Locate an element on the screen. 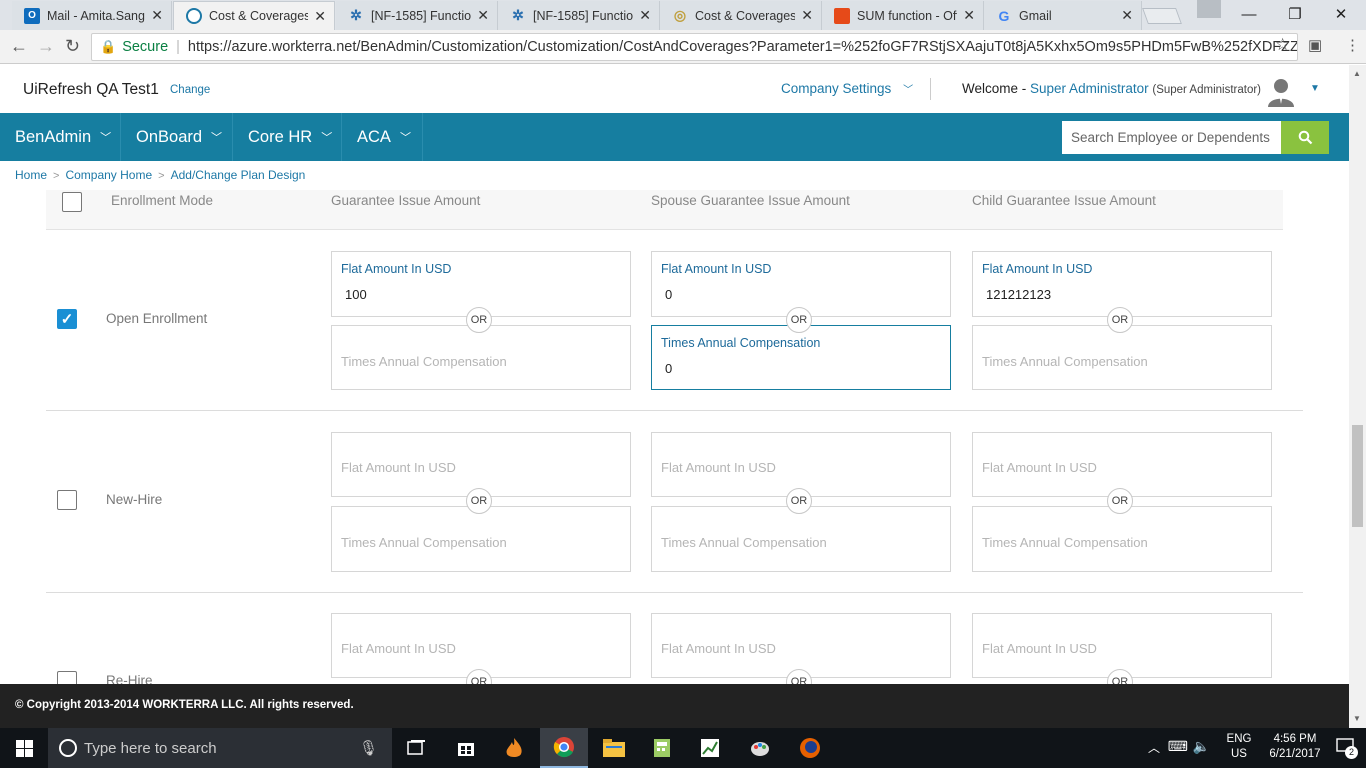  user-menu-caret-icon: ▼ is located at coordinates (1315, 88).